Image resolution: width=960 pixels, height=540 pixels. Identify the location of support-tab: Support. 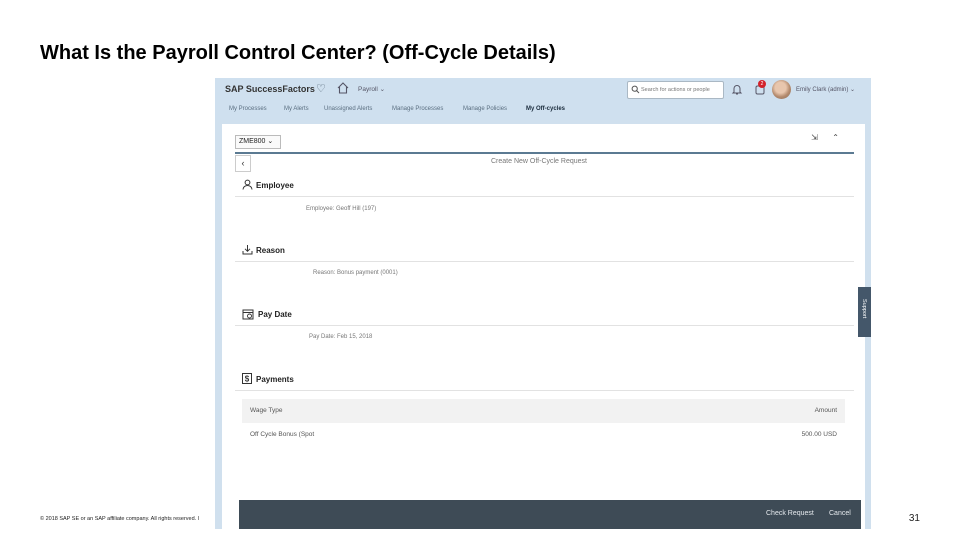
(864, 312).